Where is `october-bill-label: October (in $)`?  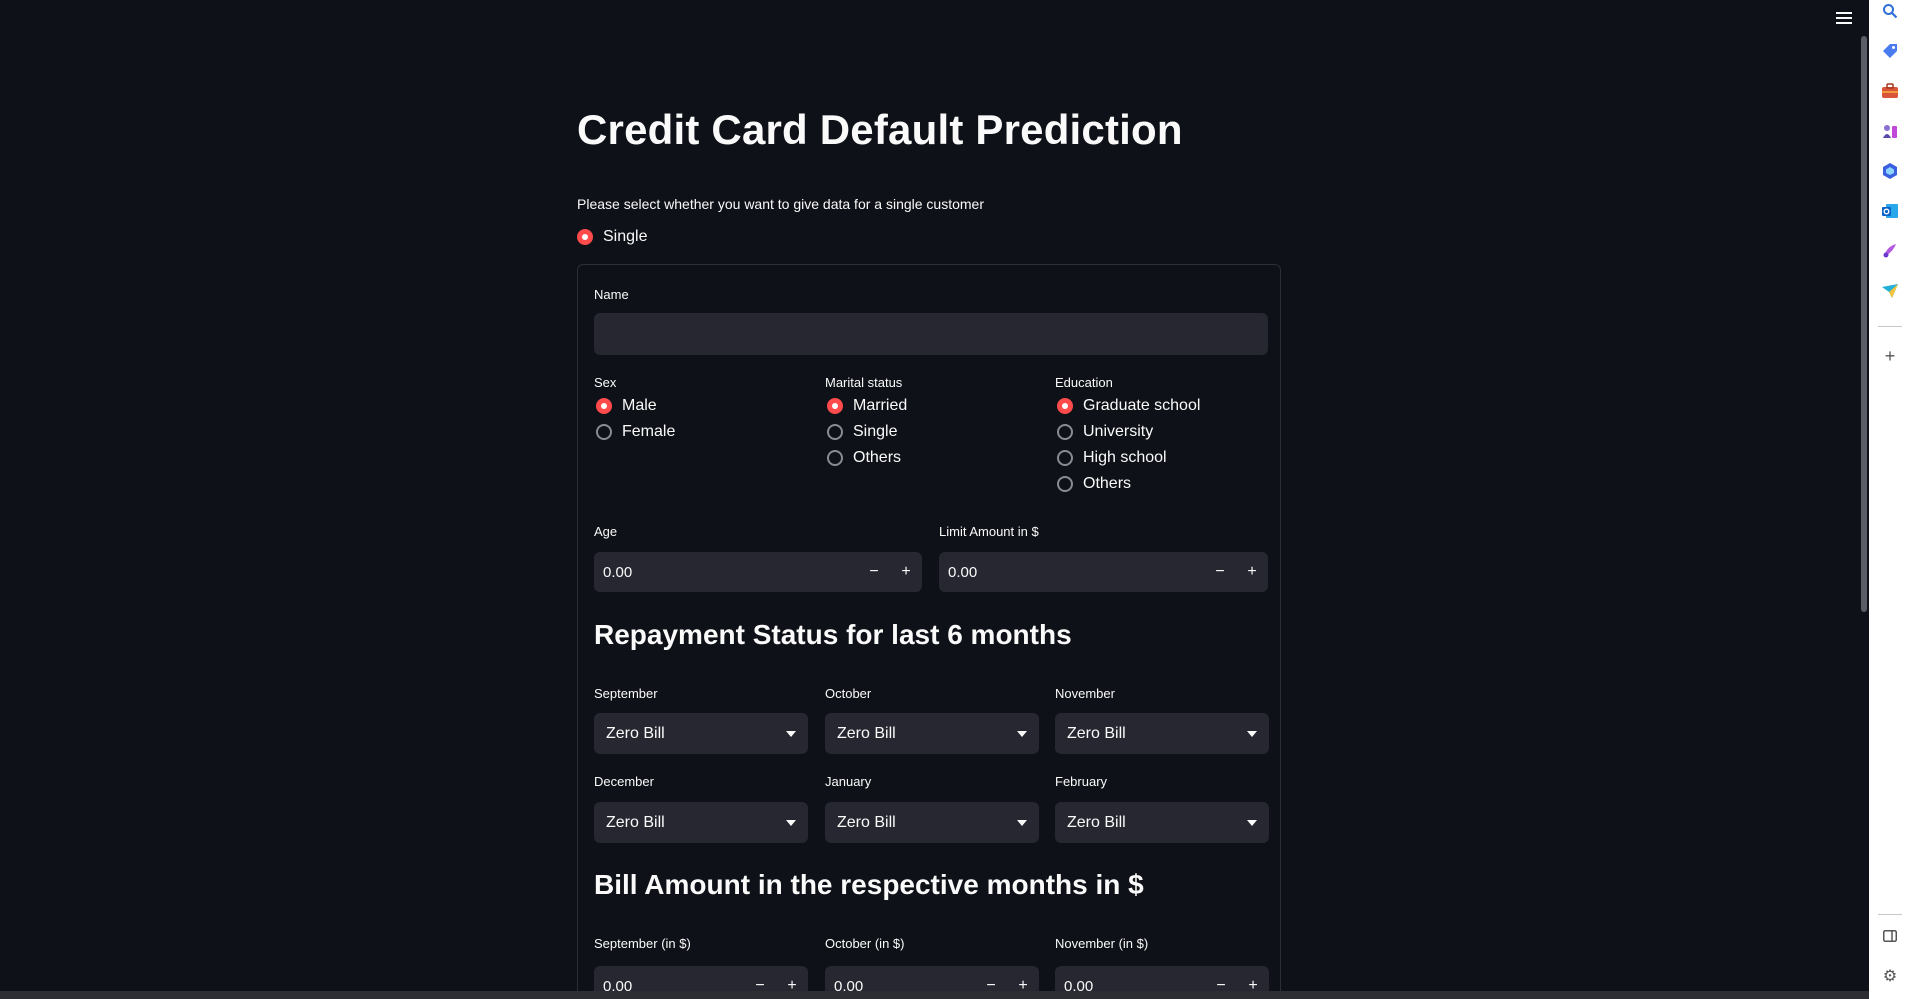 october-bill-label: October (in $) is located at coordinates (865, 943).